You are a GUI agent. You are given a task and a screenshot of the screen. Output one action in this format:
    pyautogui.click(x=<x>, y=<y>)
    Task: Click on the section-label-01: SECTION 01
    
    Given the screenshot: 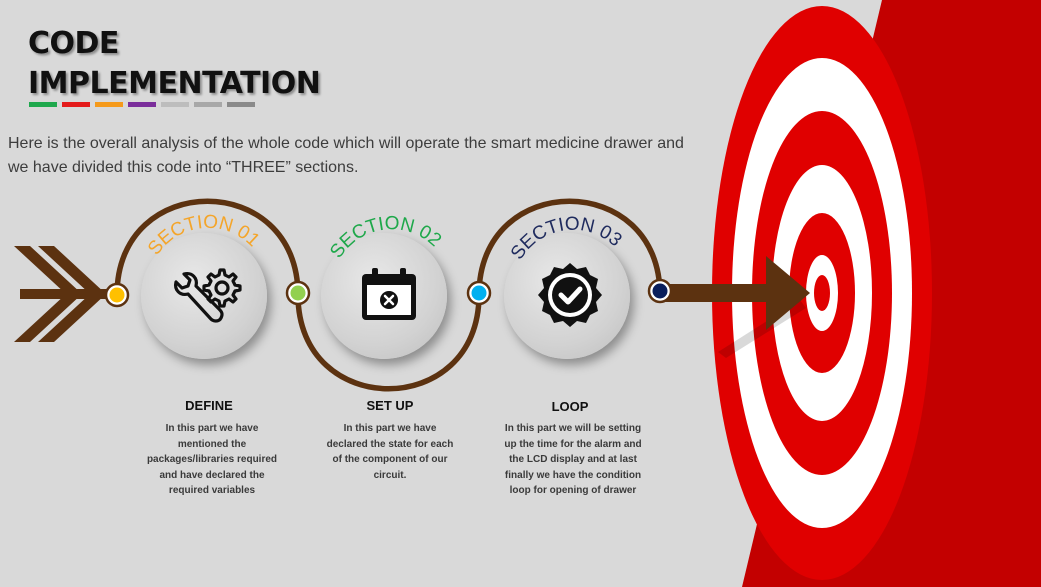 What is the action you would take?
    pyautogui.click(x=203, y=235)
    